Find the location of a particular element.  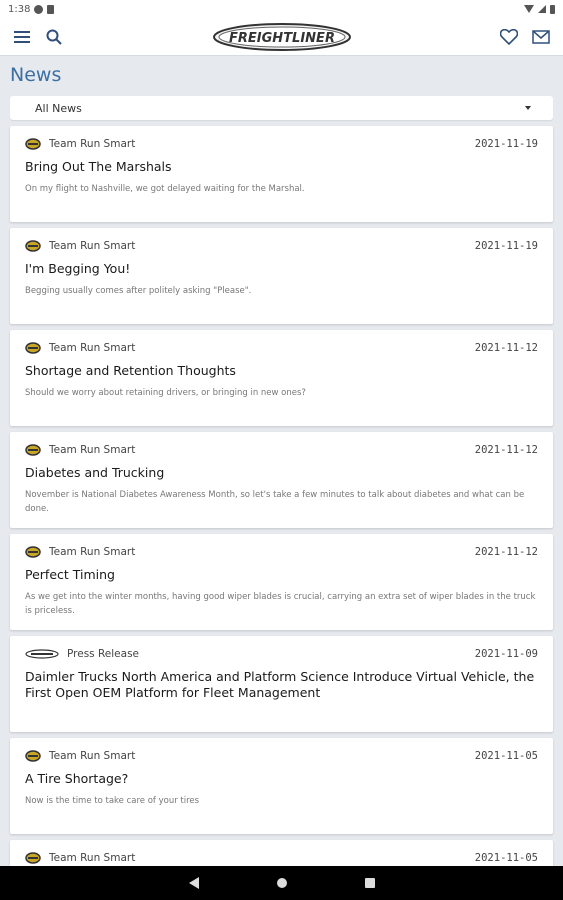

wifi-icon is located at coordinates (529, 9).